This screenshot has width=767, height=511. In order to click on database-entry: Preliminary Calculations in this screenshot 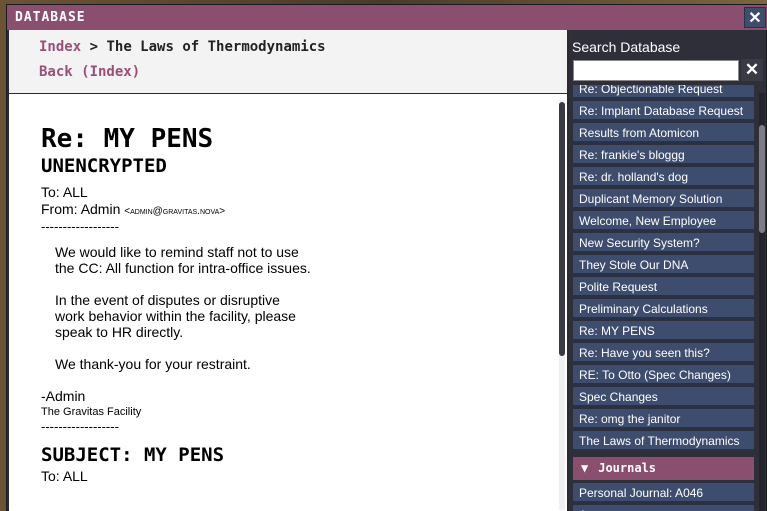, I will do `click(663, 309)`.